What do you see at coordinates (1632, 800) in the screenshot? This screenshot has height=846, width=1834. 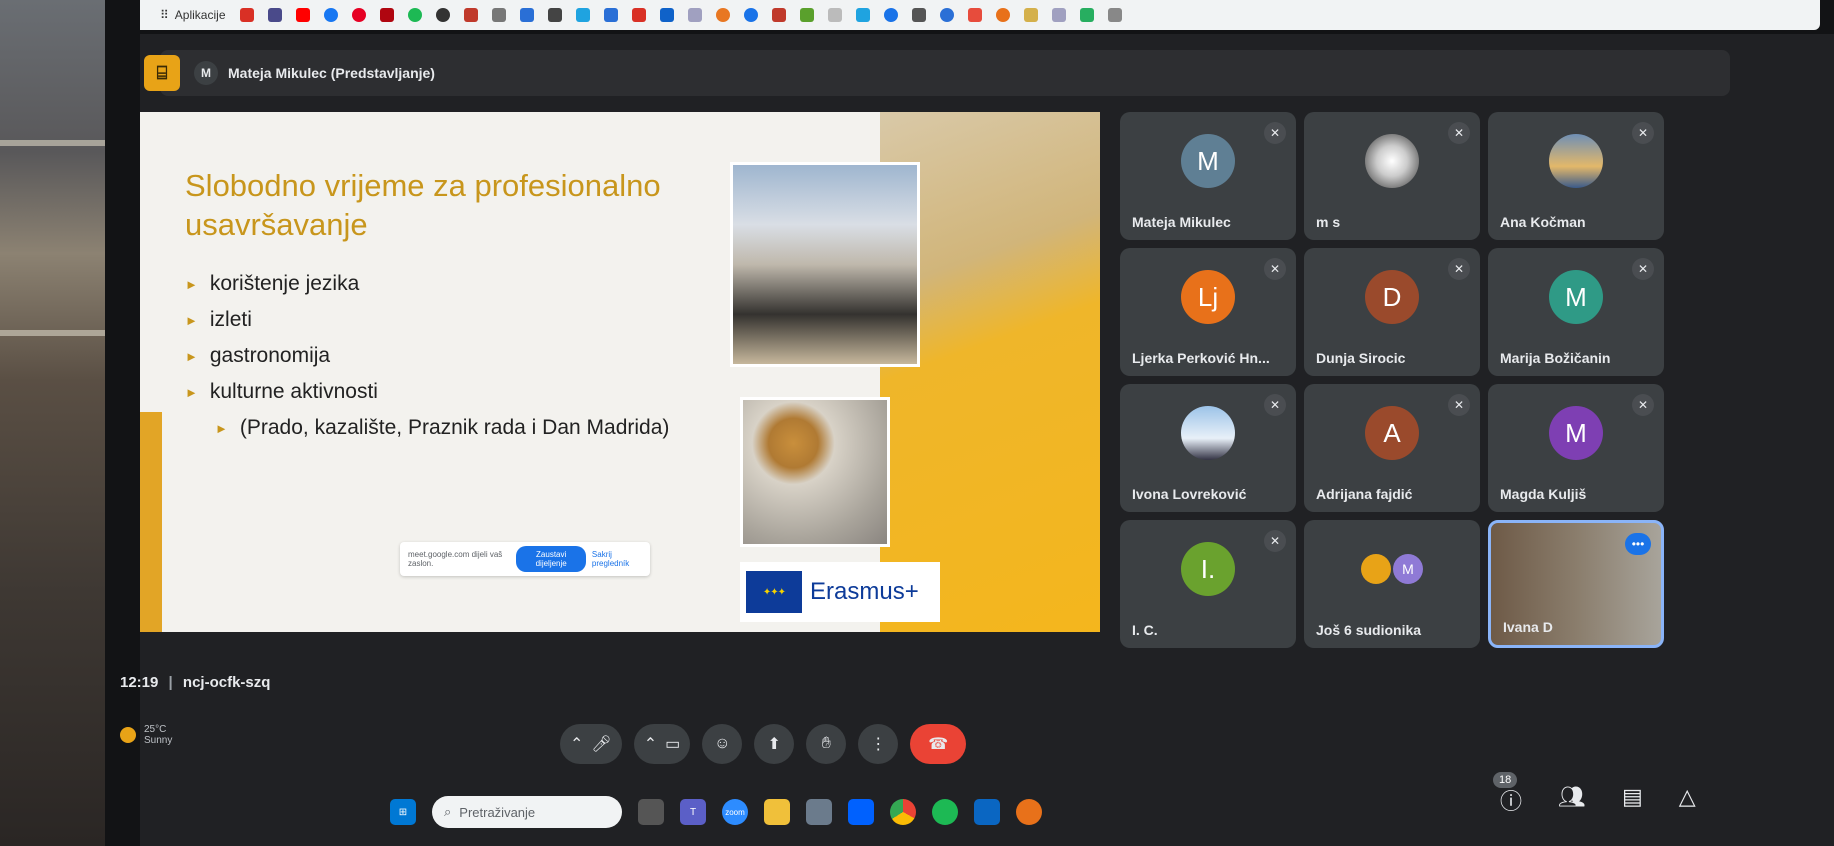 I see `chat-icon: ▤` at bounding box center [1632, 800].